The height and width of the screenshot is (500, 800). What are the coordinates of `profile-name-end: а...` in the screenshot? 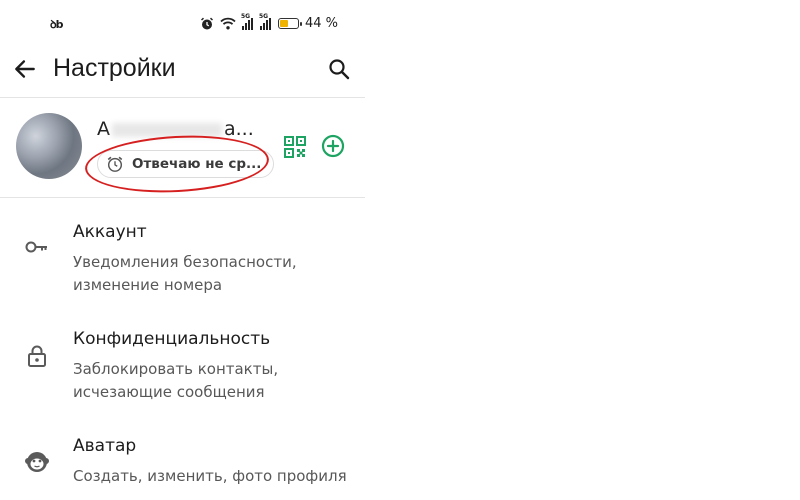 It's located at (239, 129).